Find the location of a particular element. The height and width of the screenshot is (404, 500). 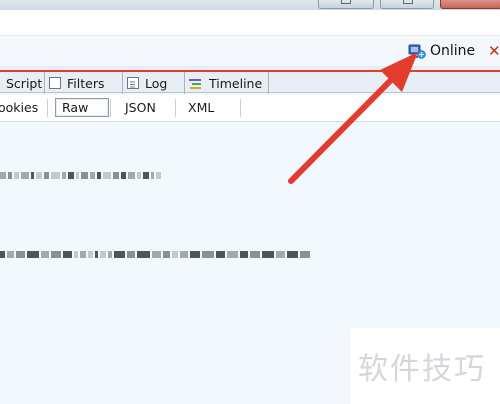

tab-timeline-label: Timeline is located at coordinates (236, 83).